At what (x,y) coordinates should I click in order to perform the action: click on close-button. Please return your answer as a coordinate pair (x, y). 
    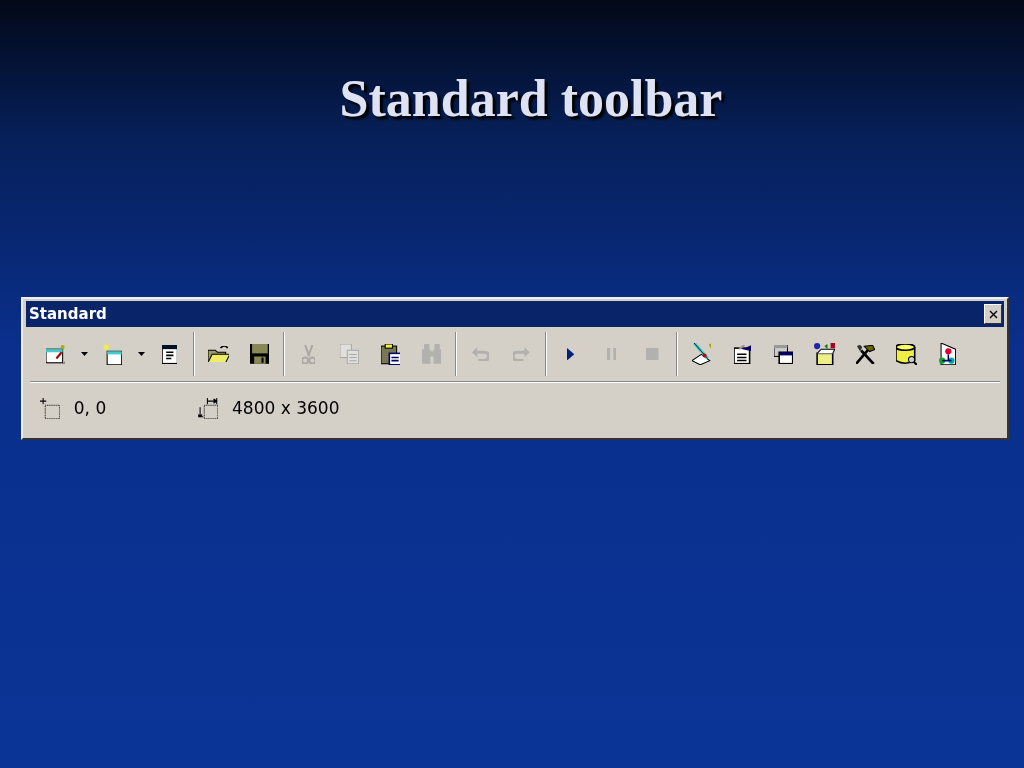
    Looking at the image, I should click on (993, 314).